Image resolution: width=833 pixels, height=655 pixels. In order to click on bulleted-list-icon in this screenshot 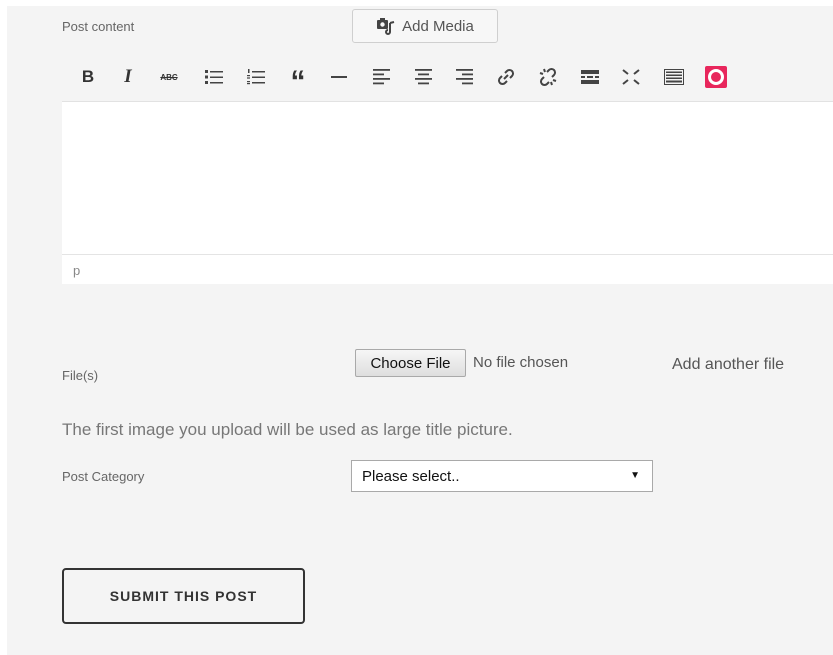, I will do `click(214, 77)`.